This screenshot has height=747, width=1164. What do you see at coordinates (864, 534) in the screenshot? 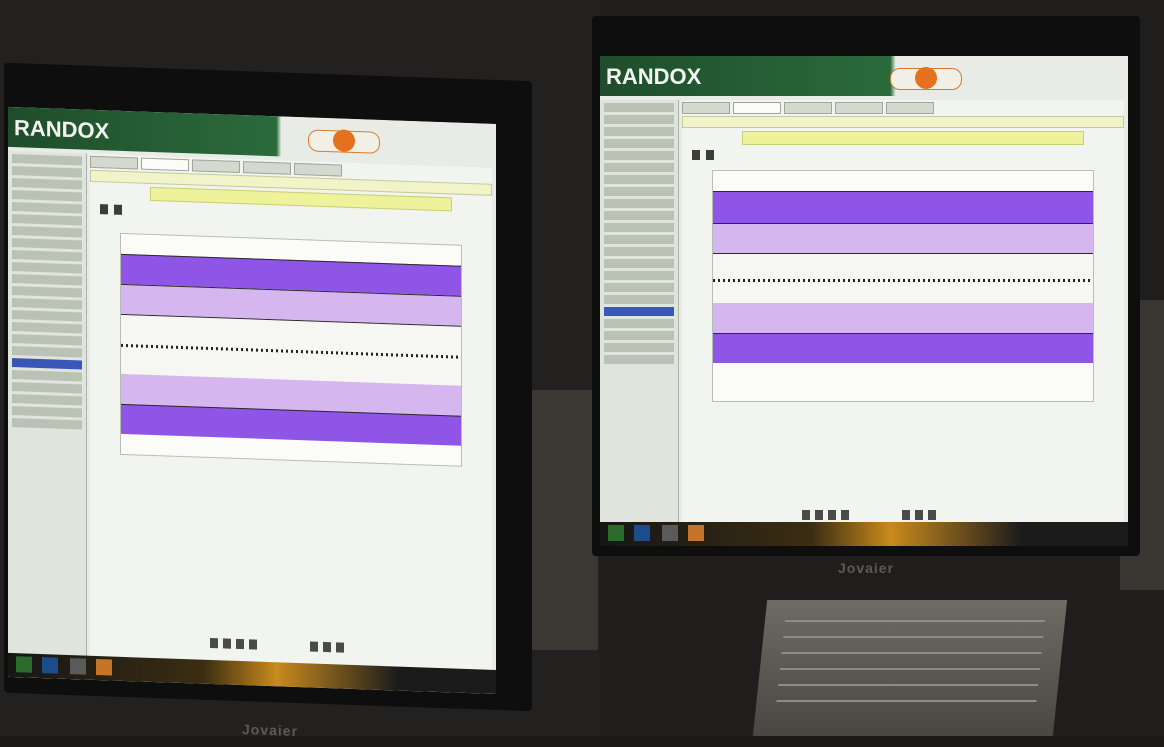
I see `windows-taskbar` at bounding box center [864, 534].